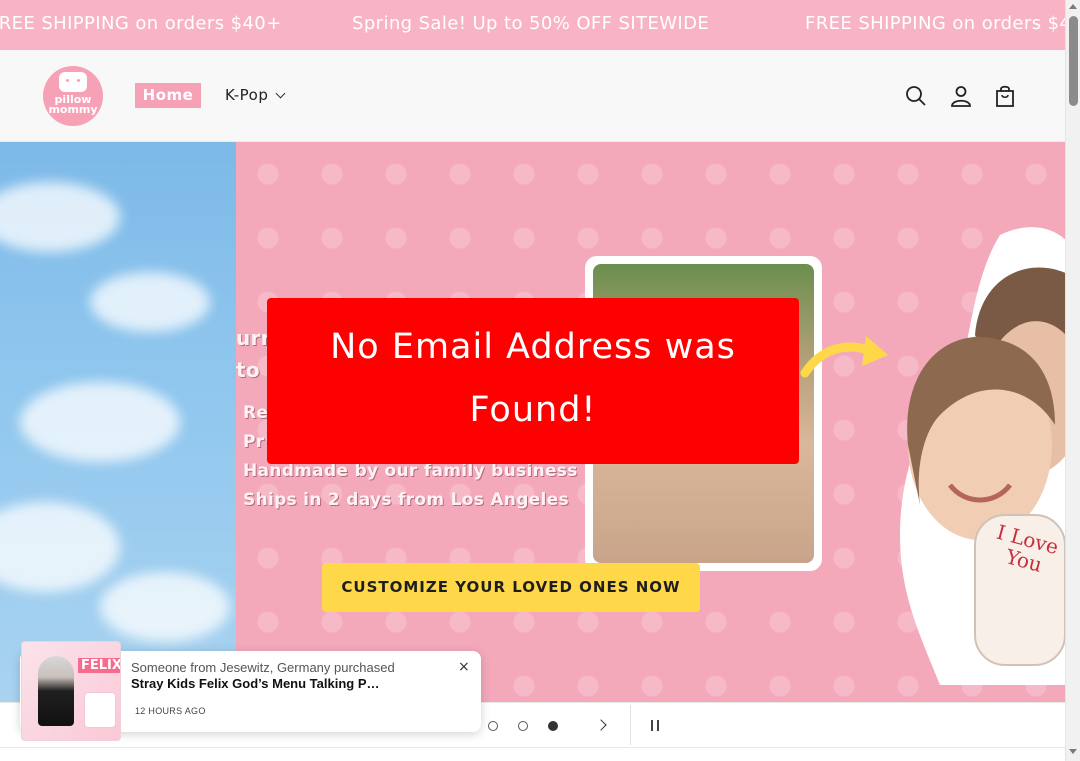  What do you see at coordinates (406, 500) in the screenshot?
I see `hero-feature-4: Ships in 2 days from Los Angeles` at bounding box center [406, 500].